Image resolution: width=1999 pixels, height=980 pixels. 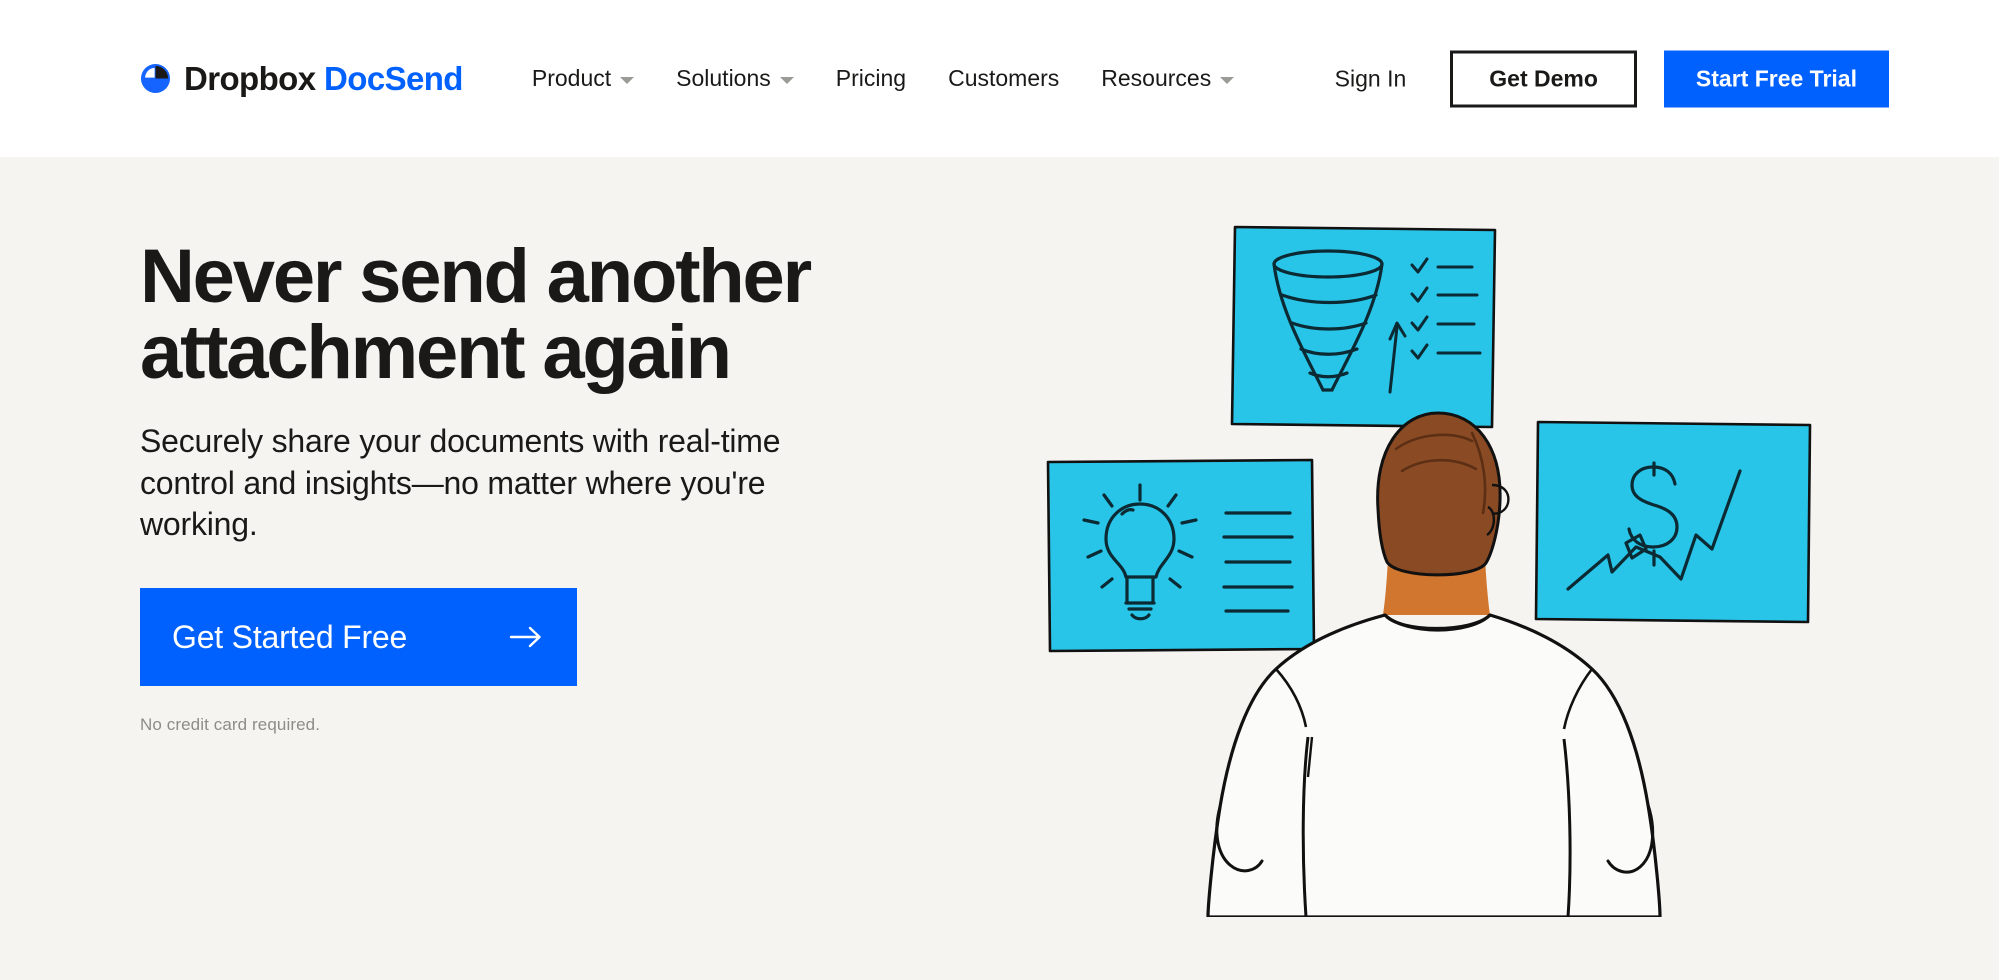 I want to click on nav-item-pricing: Pricing, so click(x=871, y=78).